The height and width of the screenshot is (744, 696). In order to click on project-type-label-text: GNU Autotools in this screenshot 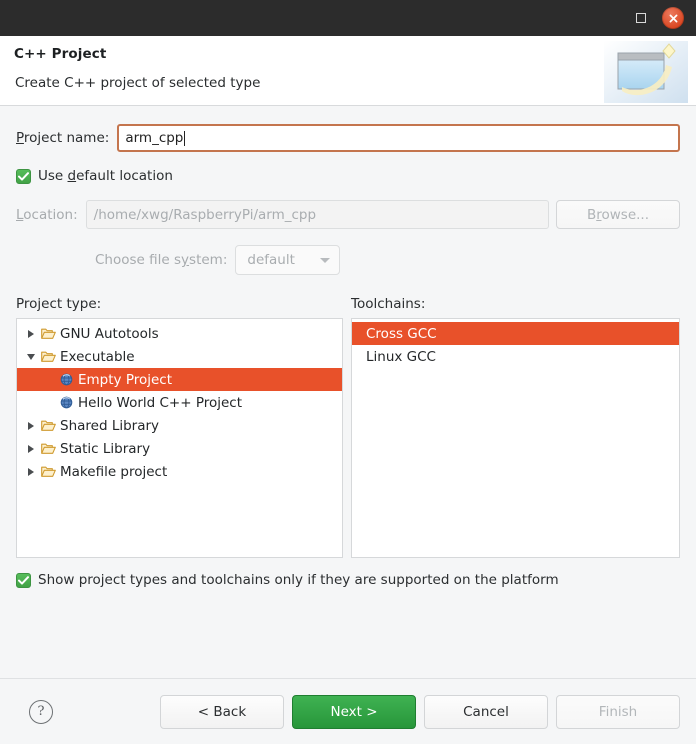, I will do `click(109, 333)`.